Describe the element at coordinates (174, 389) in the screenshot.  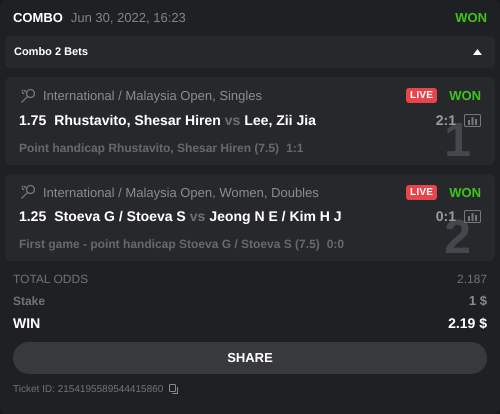
I see `copy-icon` at that location.